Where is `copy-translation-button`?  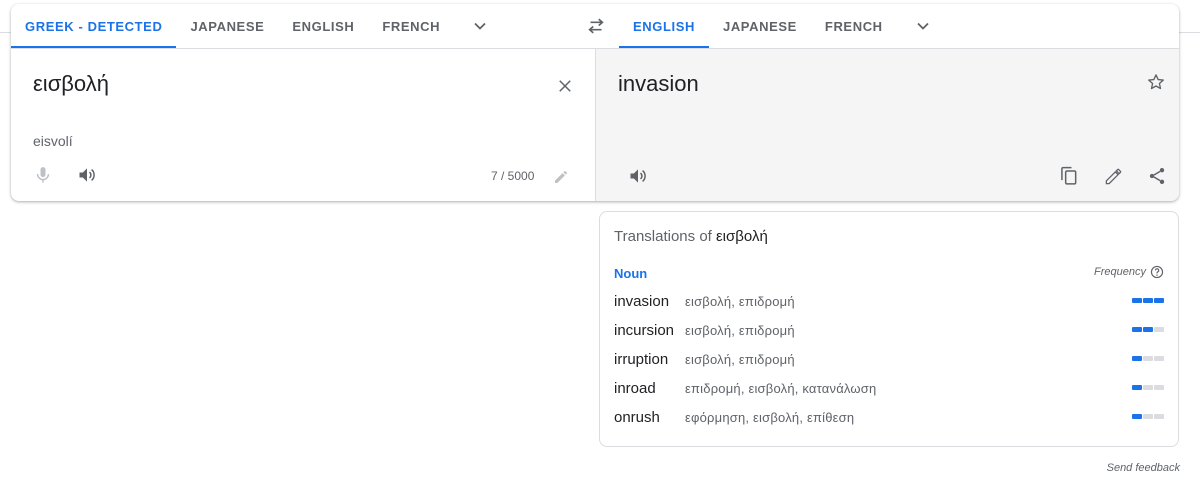
copy-translation-button is located at coordinates (1069, 176).